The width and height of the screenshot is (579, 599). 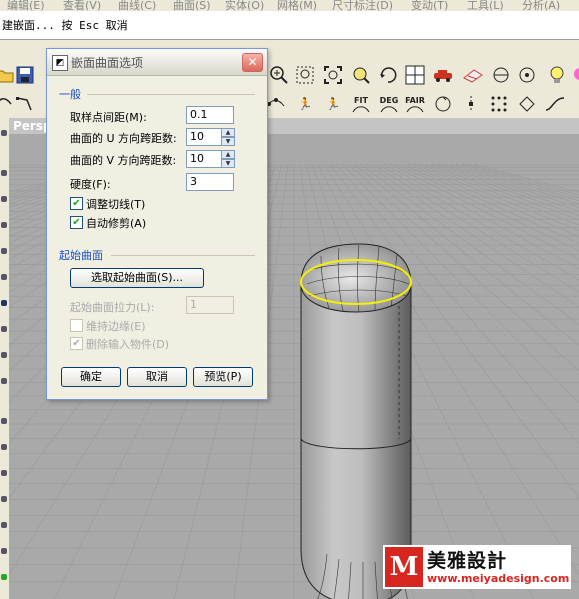 I want to click on person-gear-icon: 🏃, so click(x=333, y=104).